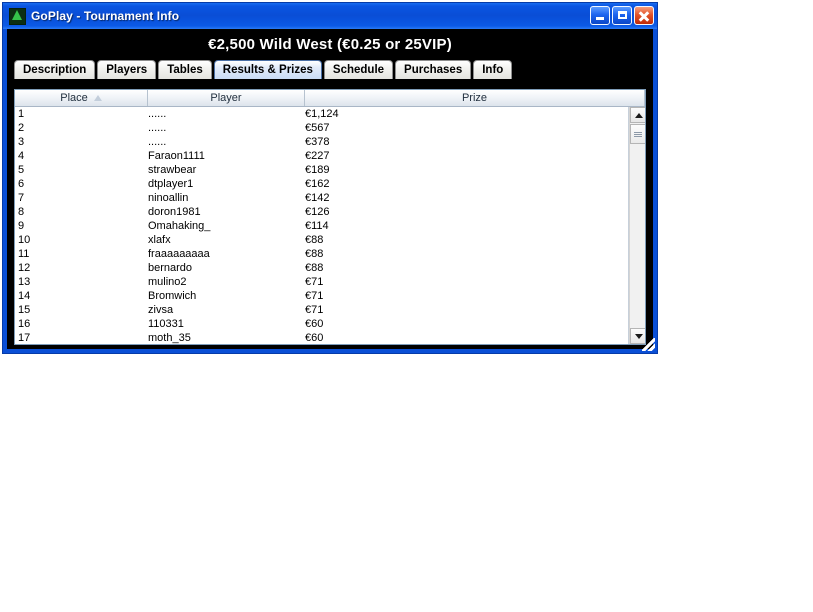 The width and height of the screenshot is (813, 612). I want to click on table-row: 2...... €567, so click(321, 128).